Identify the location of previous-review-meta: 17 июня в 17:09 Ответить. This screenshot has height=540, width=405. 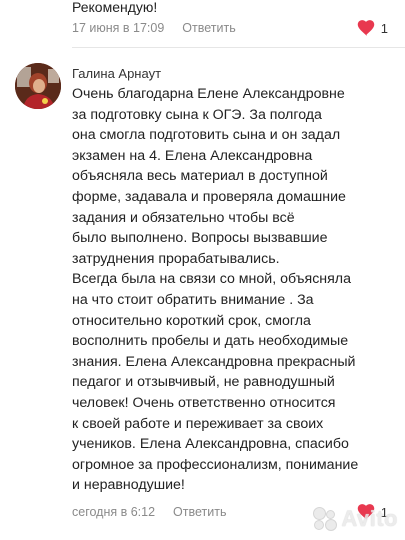
(154, 28).